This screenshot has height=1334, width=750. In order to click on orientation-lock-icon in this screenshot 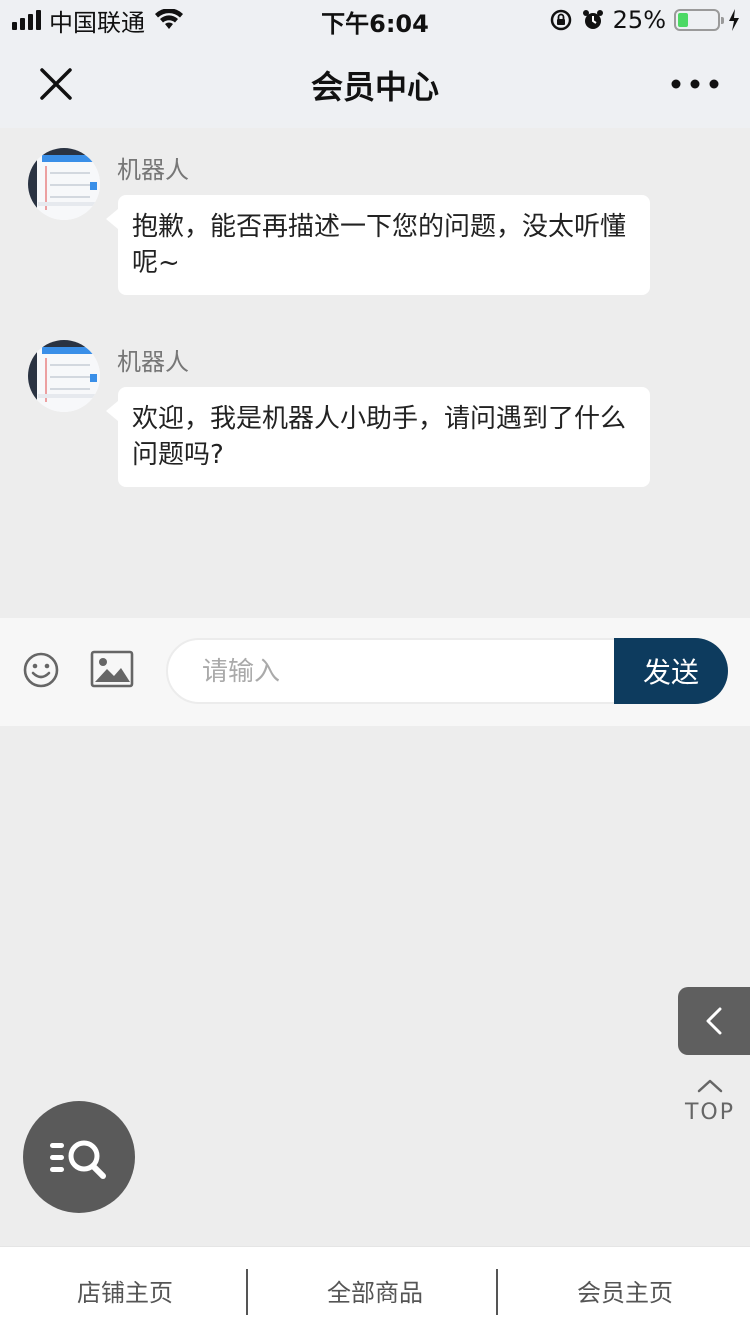, I will do `click(560, 20)`.